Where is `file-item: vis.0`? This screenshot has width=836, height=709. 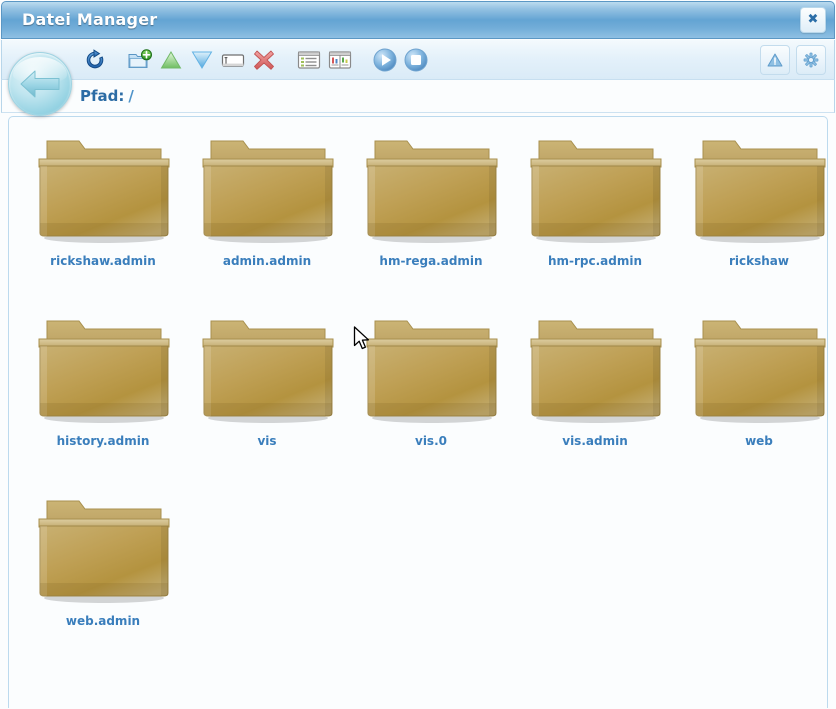
file-item: vis.0 is located at coordinates (431, 397).